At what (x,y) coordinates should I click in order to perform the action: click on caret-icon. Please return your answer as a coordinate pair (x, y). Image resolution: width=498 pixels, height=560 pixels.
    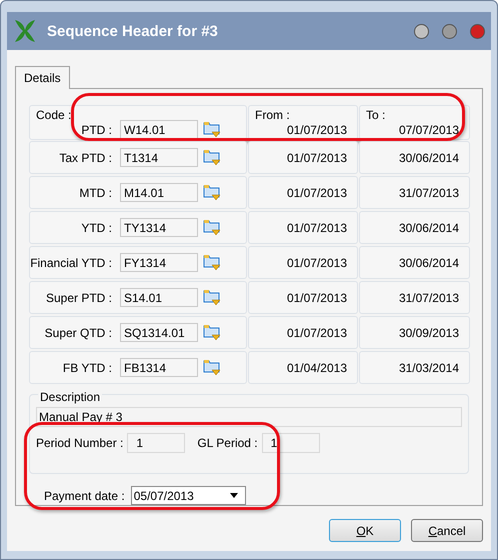
    Looking at the image, I should click on (234, 495).